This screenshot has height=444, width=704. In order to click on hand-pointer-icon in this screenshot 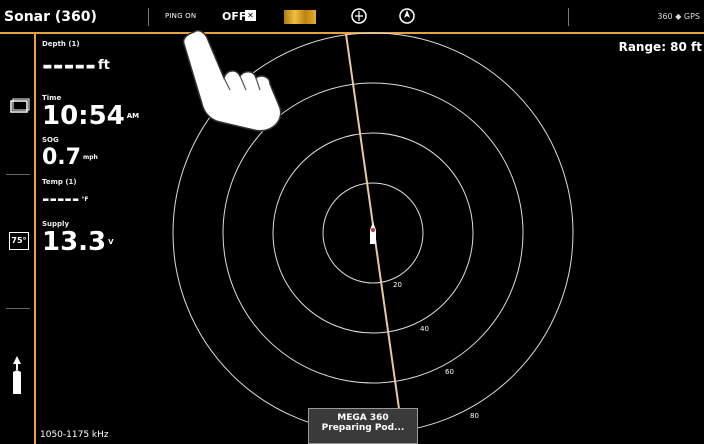, I will do `click(232, 81)`.